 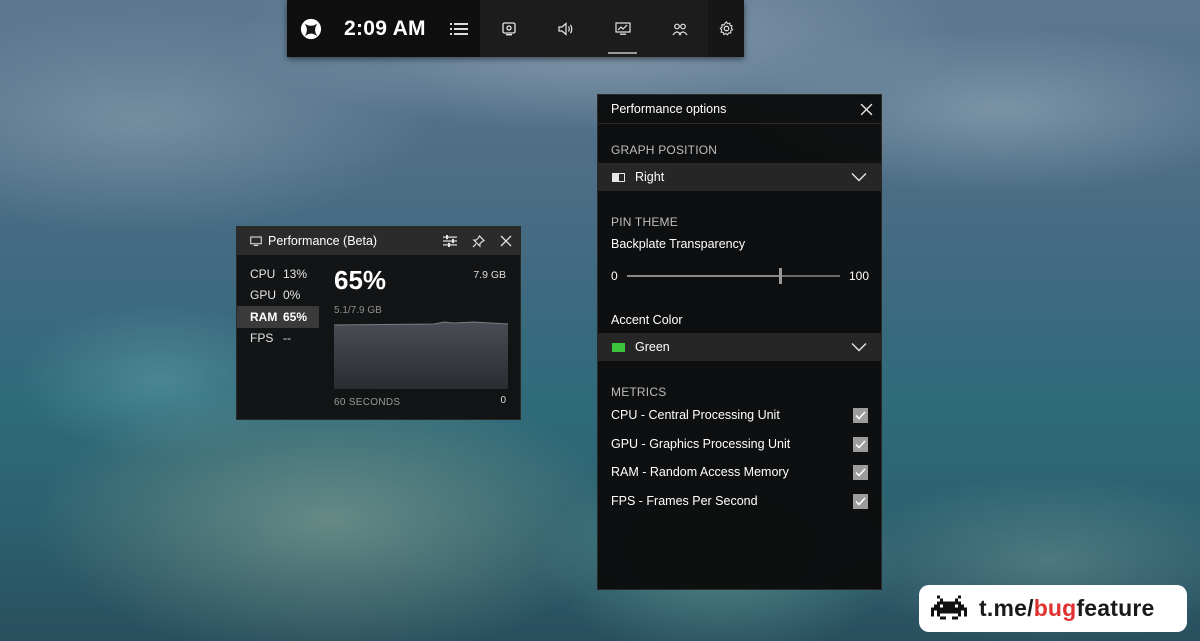 What do you see at coordinates (262, 338) in the screenshot?
I see `metric-name: FPS` at bounding box center [262, 338].